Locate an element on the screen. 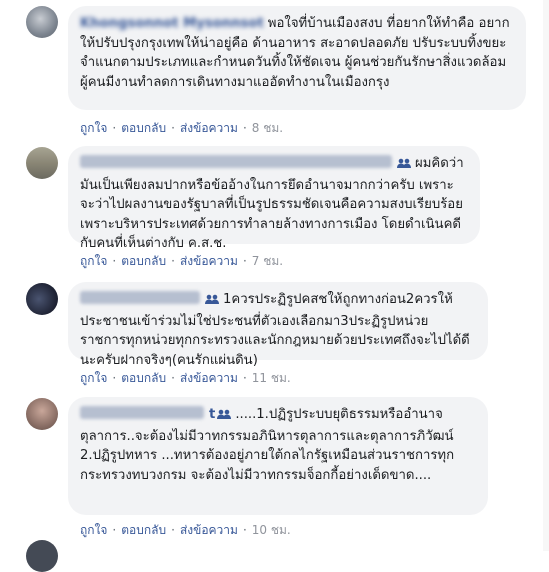 Image resolution: width=549 pixels, height=572 pixels. comment-actions: ถูกใจ · ตอบกลับ · ส่งข้อความ · 10 ชม. is located at coordinates (185, 530).